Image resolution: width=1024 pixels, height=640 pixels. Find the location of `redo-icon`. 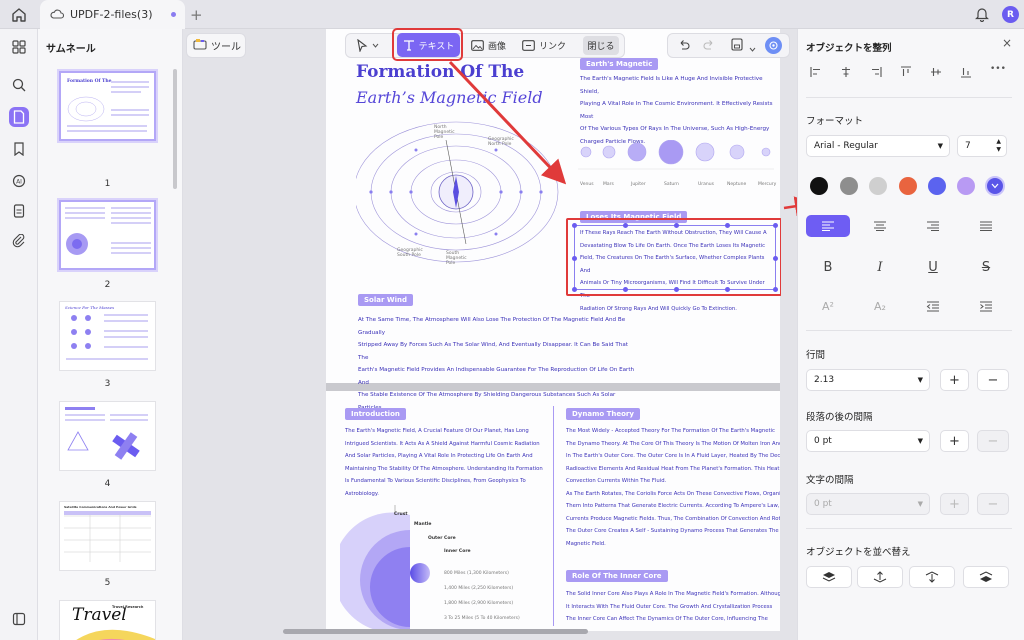

redo-icon is located at coordinates (709, 46).